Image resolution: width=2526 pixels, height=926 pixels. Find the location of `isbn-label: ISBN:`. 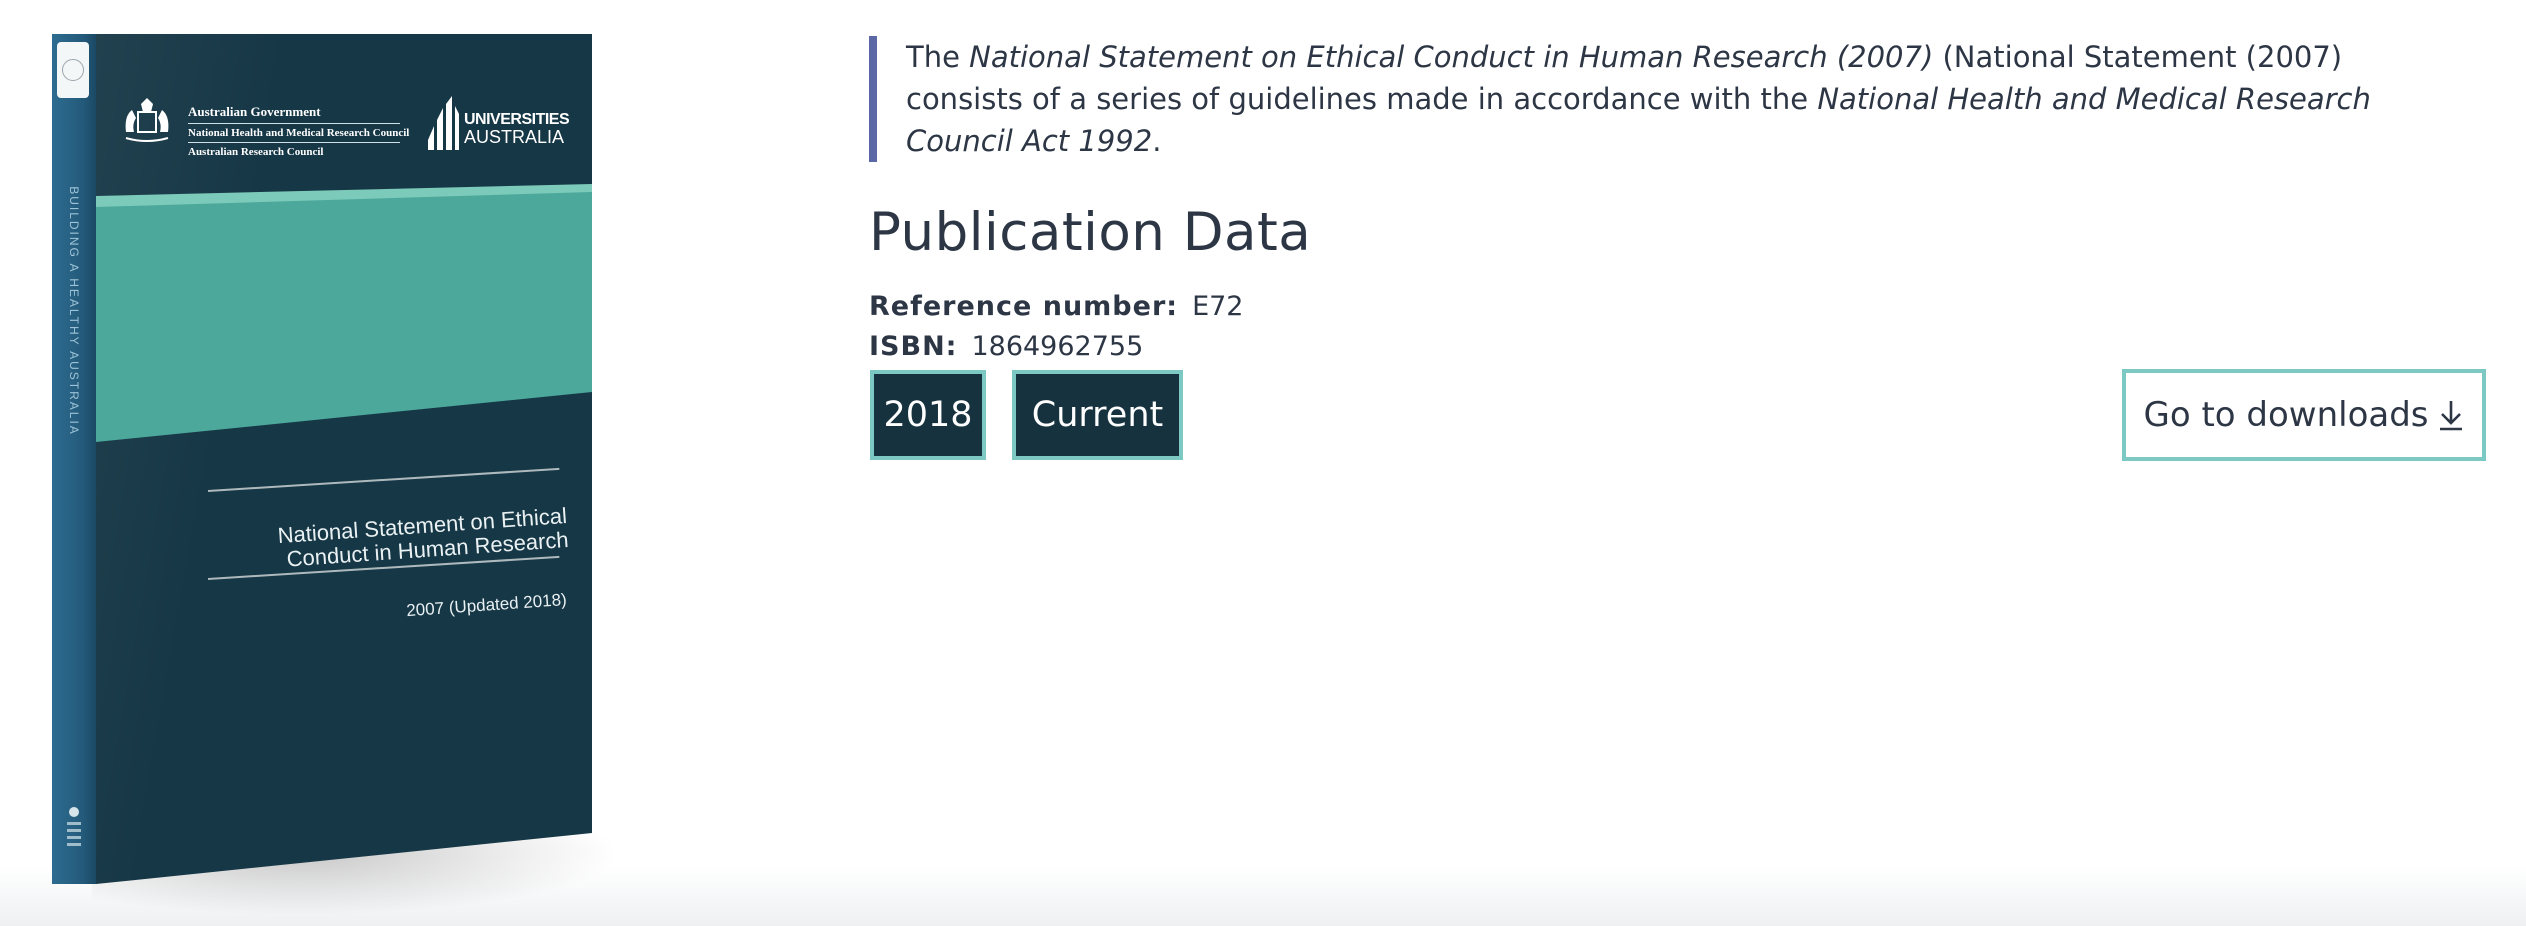

isbn-label: ISBN: is located at coordinates (913, 346).